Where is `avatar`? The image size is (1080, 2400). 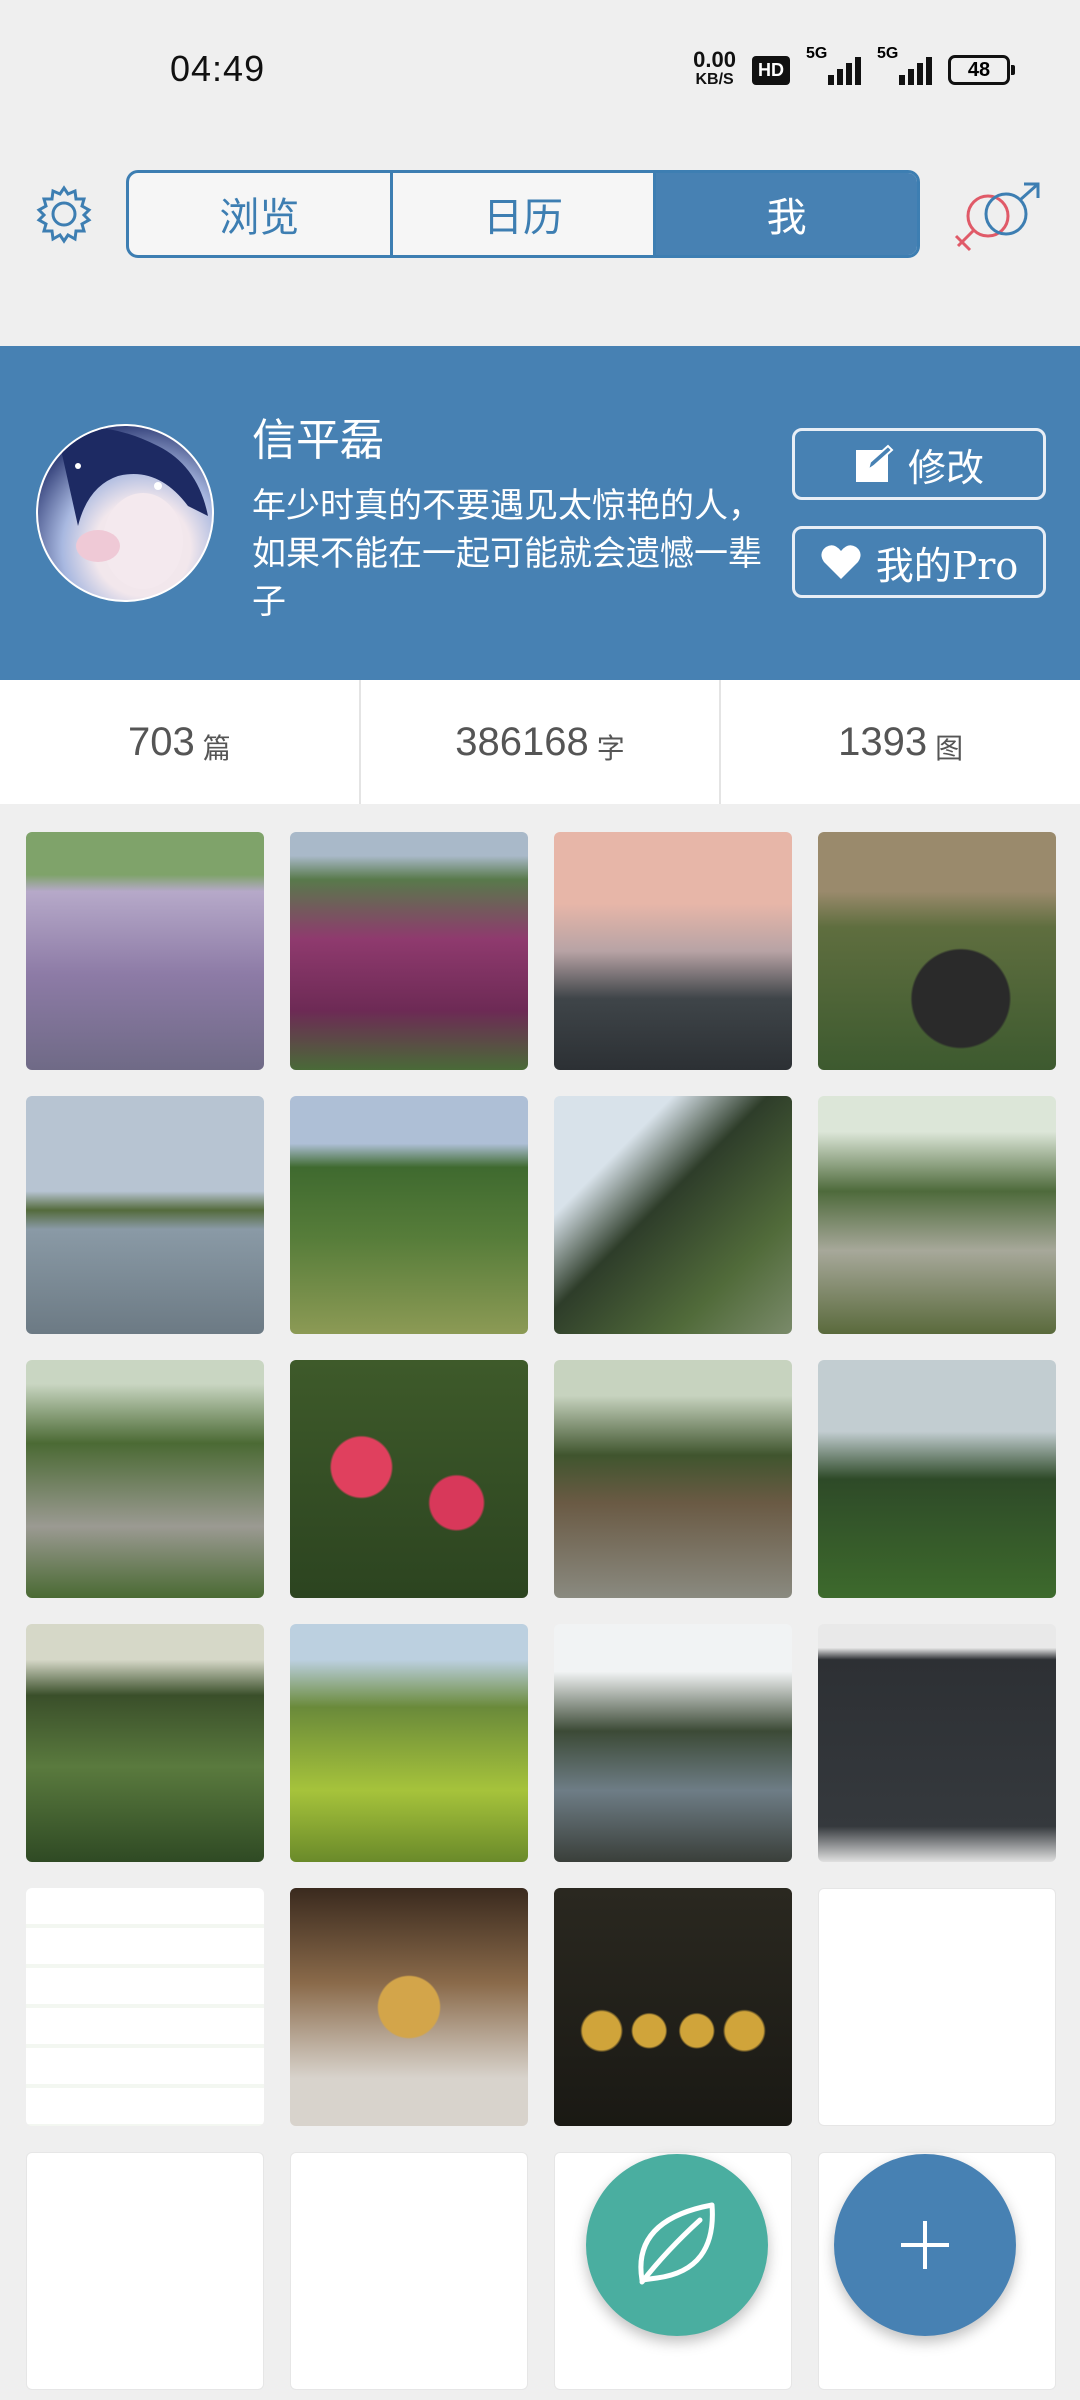
avatar is located at coordinates (125, 513).